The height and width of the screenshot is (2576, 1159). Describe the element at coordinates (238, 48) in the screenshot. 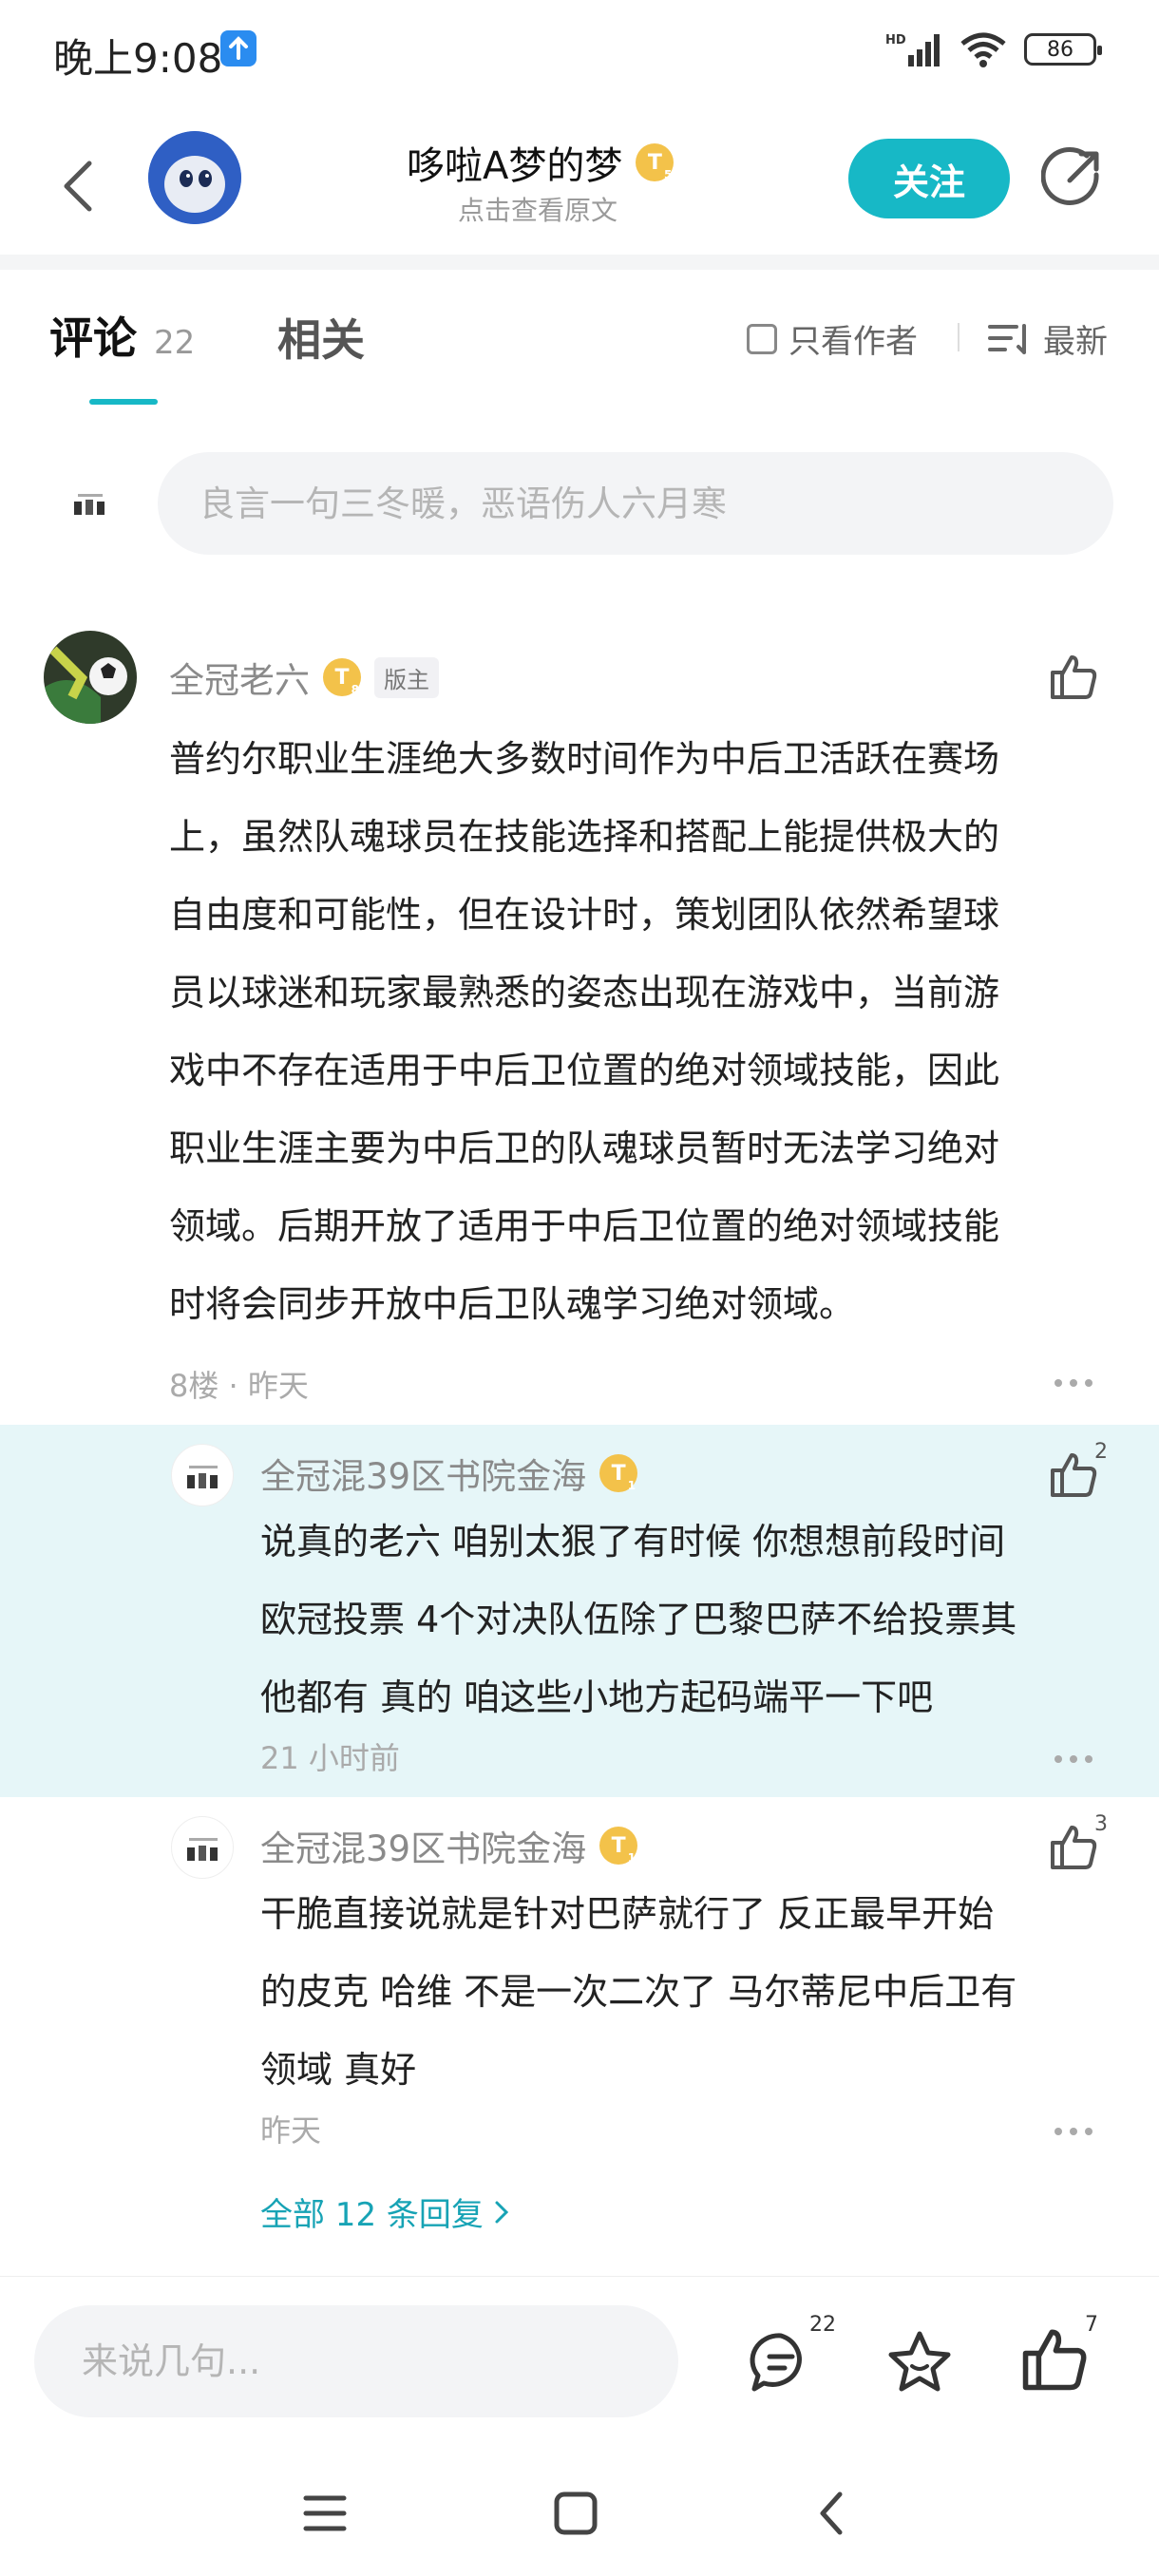

I see `upload-notification-icon` at that location.